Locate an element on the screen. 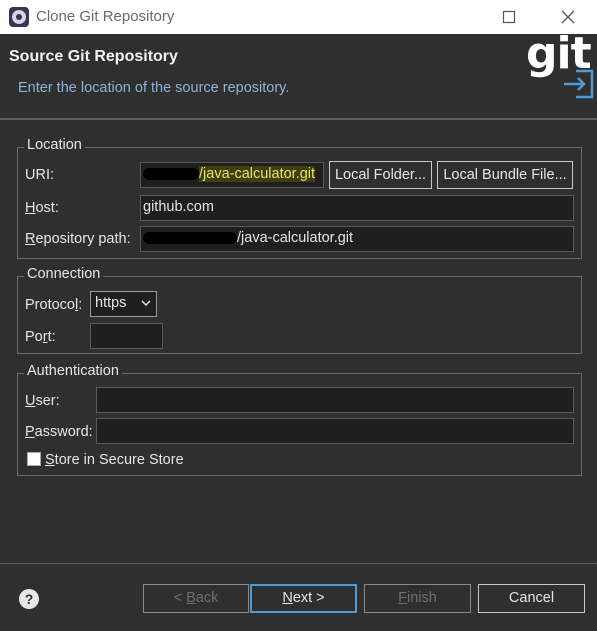 This screenshot has width=597, height=631. store-secure-label: Store in Secure Store is located at coordinates (114, 460).